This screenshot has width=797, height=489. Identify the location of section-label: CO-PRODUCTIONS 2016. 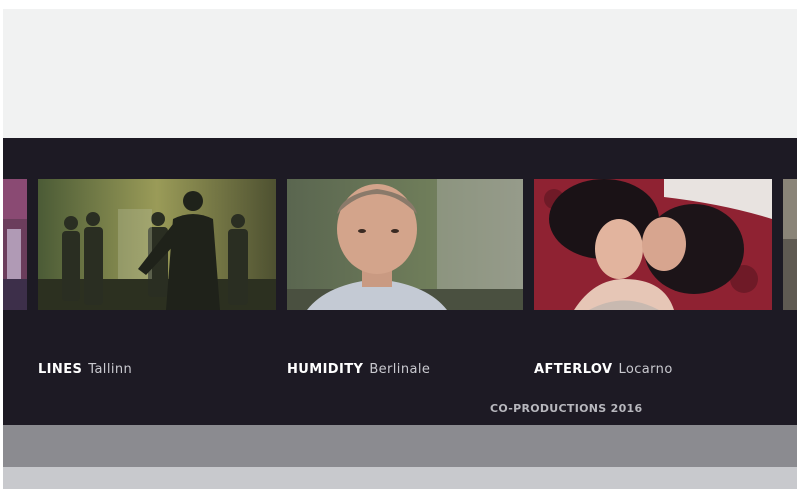
(566, 408).